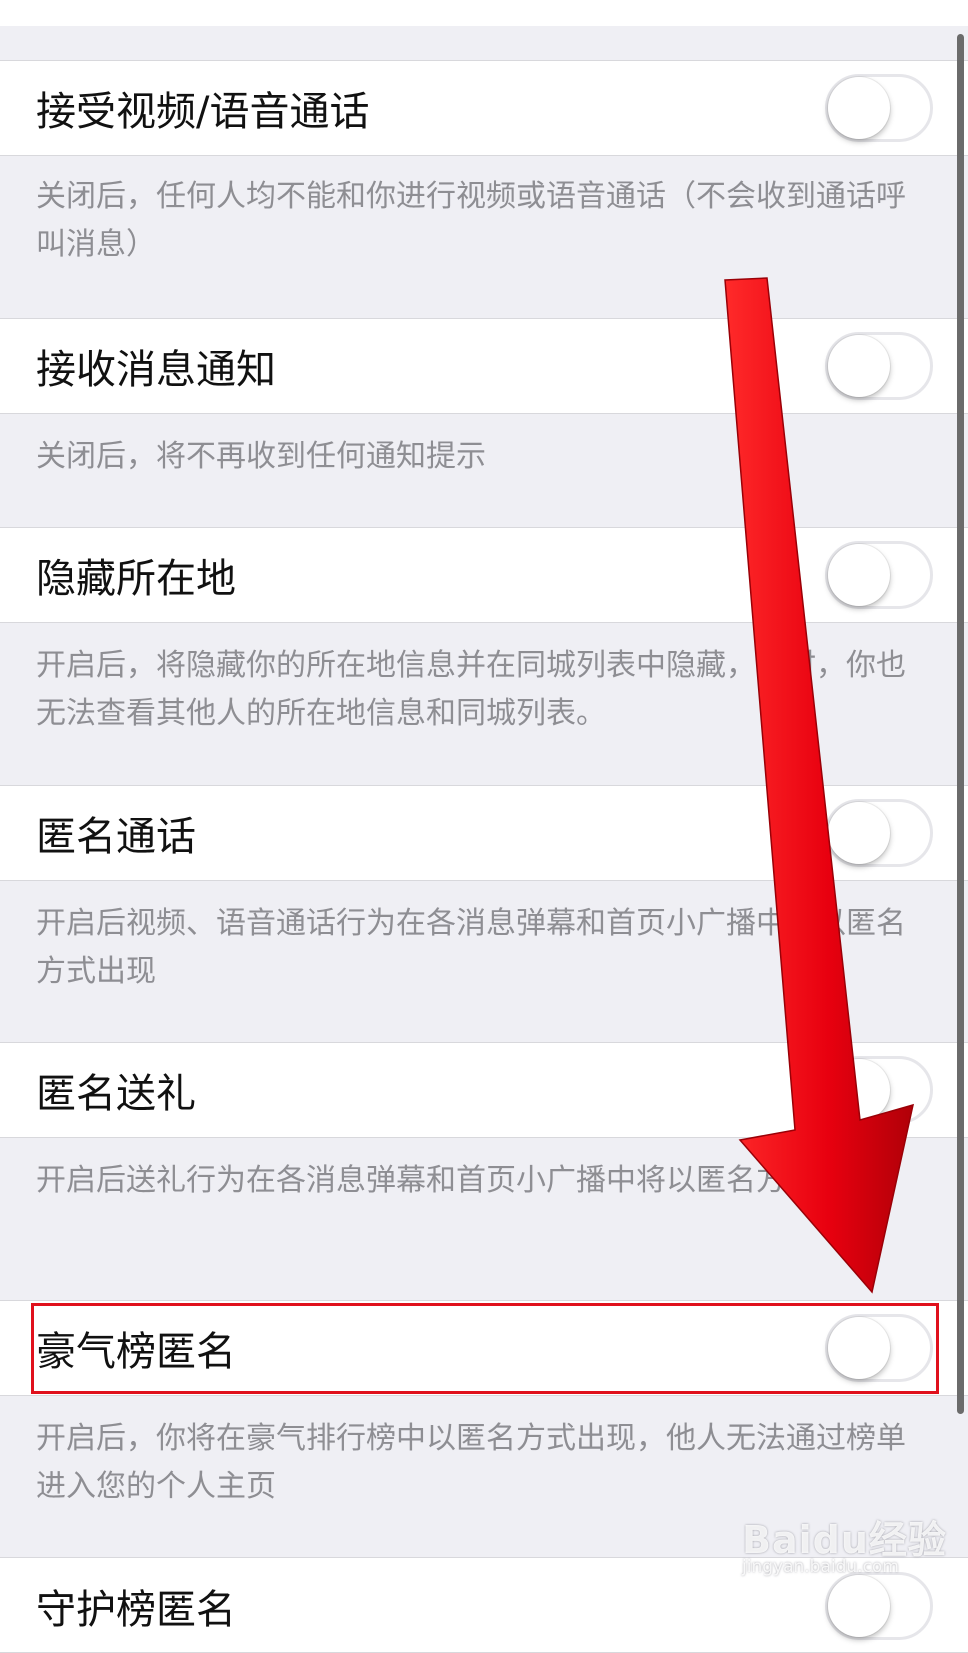 This screenshot has height=1653, width=968. I want to click on setting-row-video-voice-call: 接受视频/语音通话, so click(484, 108).